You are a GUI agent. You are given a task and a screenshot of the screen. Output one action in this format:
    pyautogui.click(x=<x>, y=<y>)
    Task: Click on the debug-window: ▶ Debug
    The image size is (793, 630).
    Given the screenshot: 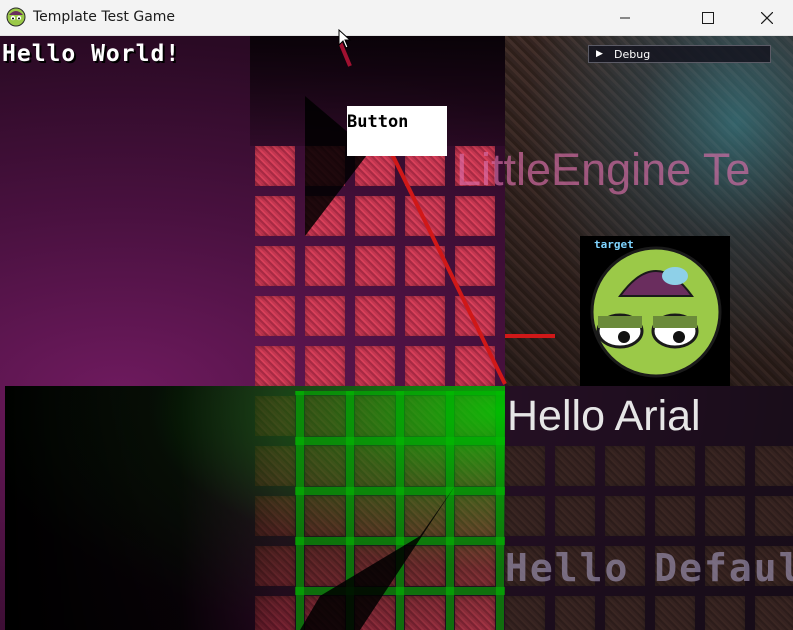 What is the action you would take?
    pyautogui.click(x=679, y=54)
    